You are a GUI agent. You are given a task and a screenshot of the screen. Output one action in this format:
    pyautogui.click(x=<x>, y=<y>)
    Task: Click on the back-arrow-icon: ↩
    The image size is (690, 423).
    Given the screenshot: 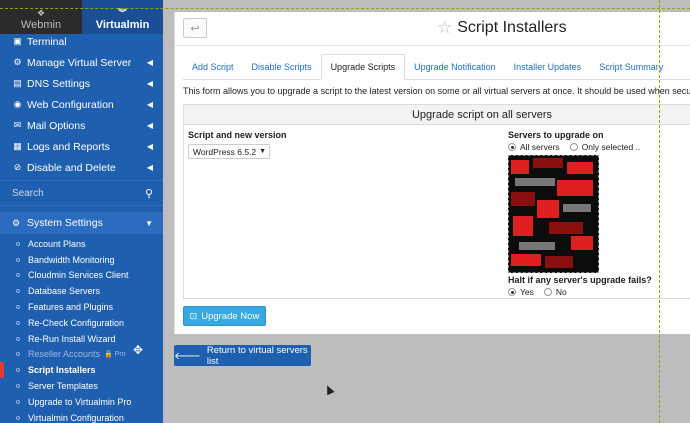 What is the action you would take?
    pyautogui.click(x=195, y=28)
    